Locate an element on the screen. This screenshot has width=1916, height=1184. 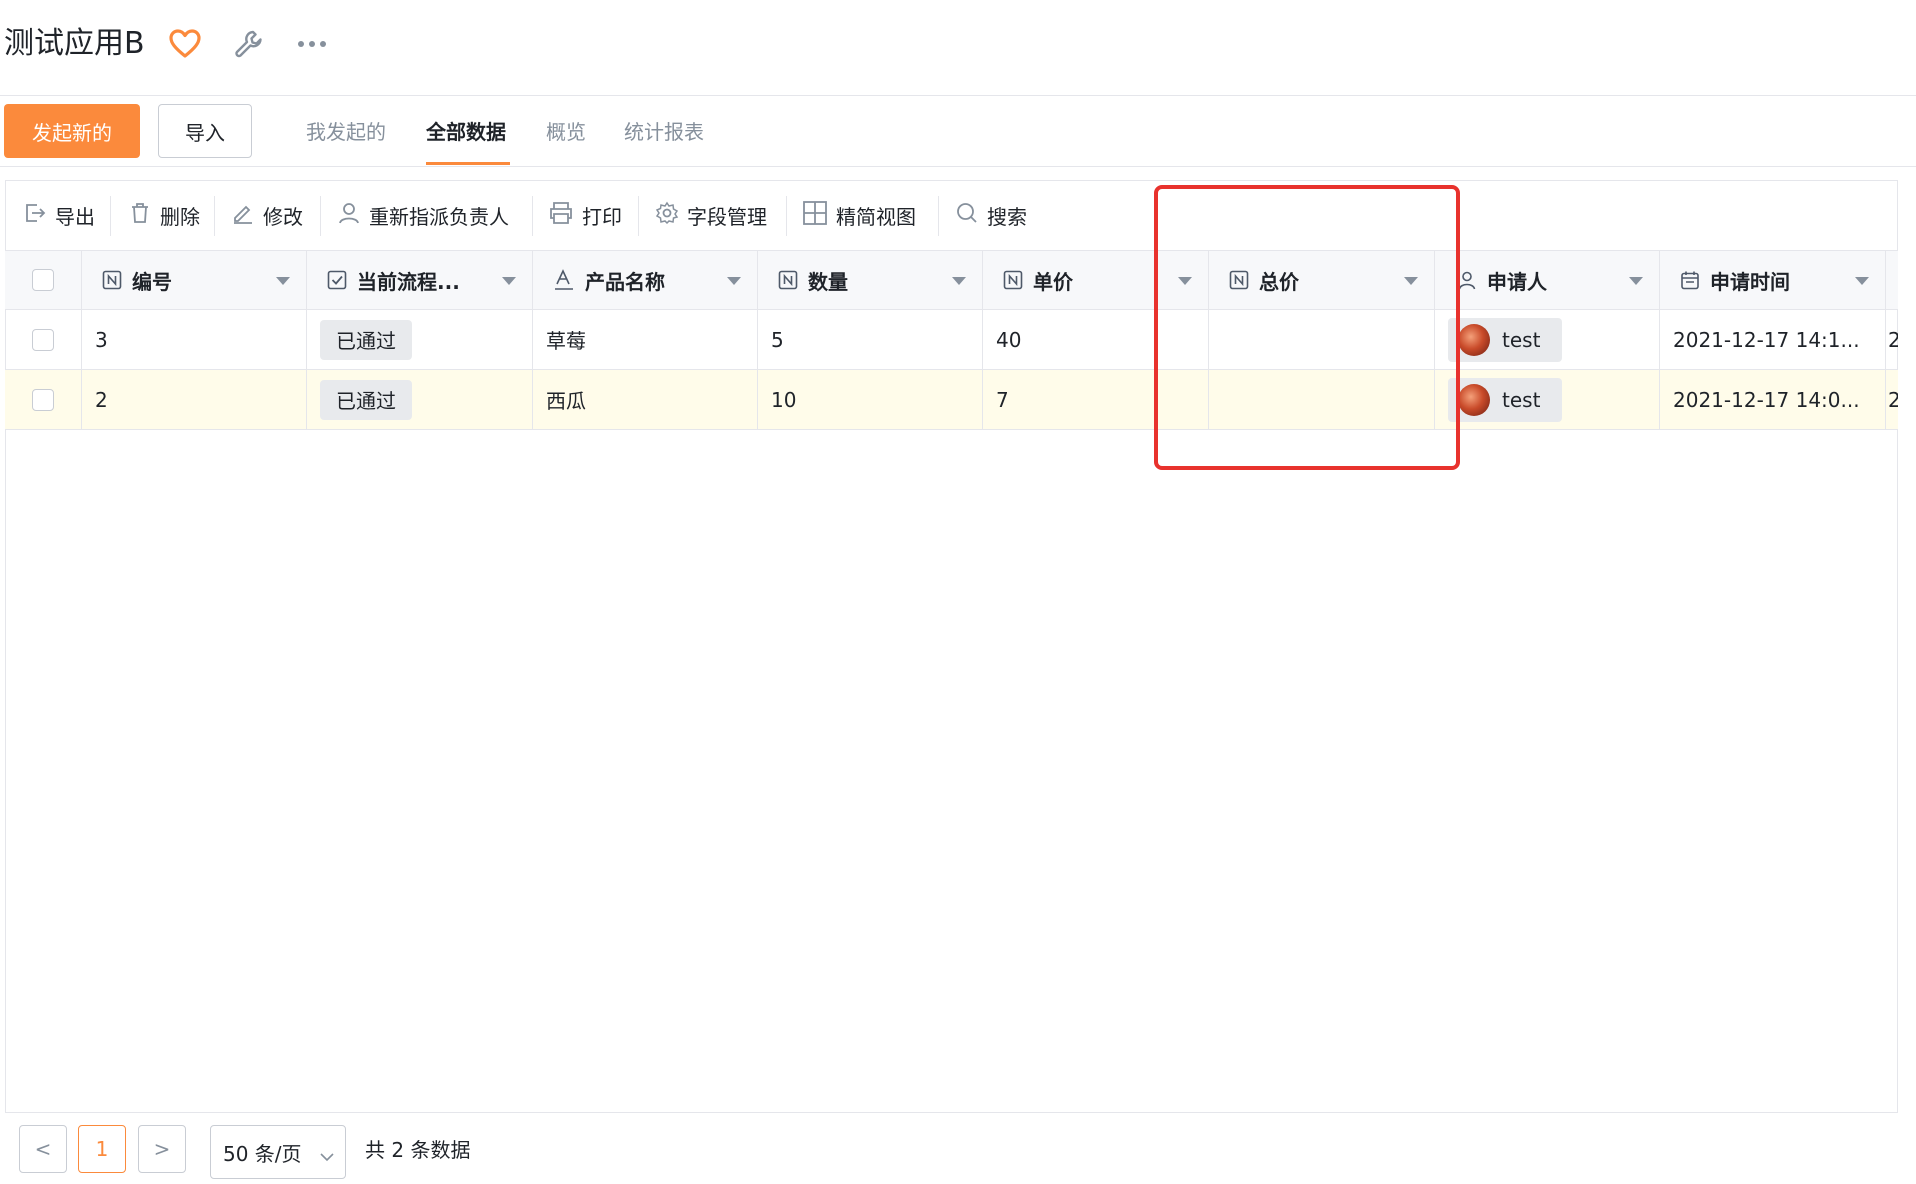
next-page-button: > is located at coordinates (162, 1149).